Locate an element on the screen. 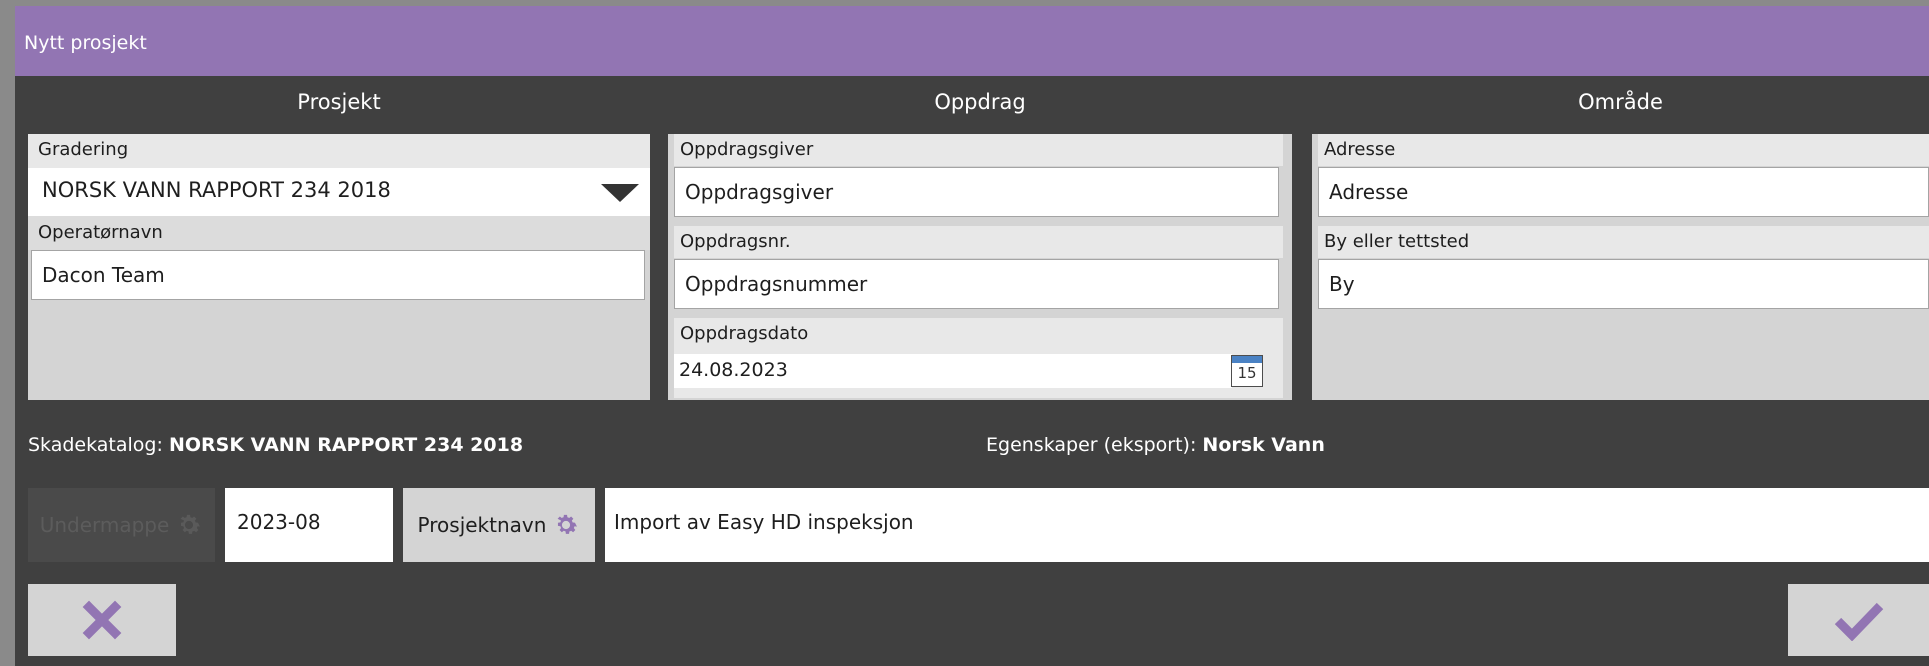 This screenshot has height=666, width=1929. calendar-icon-day: 15 is located at coordinates (1247, 373).